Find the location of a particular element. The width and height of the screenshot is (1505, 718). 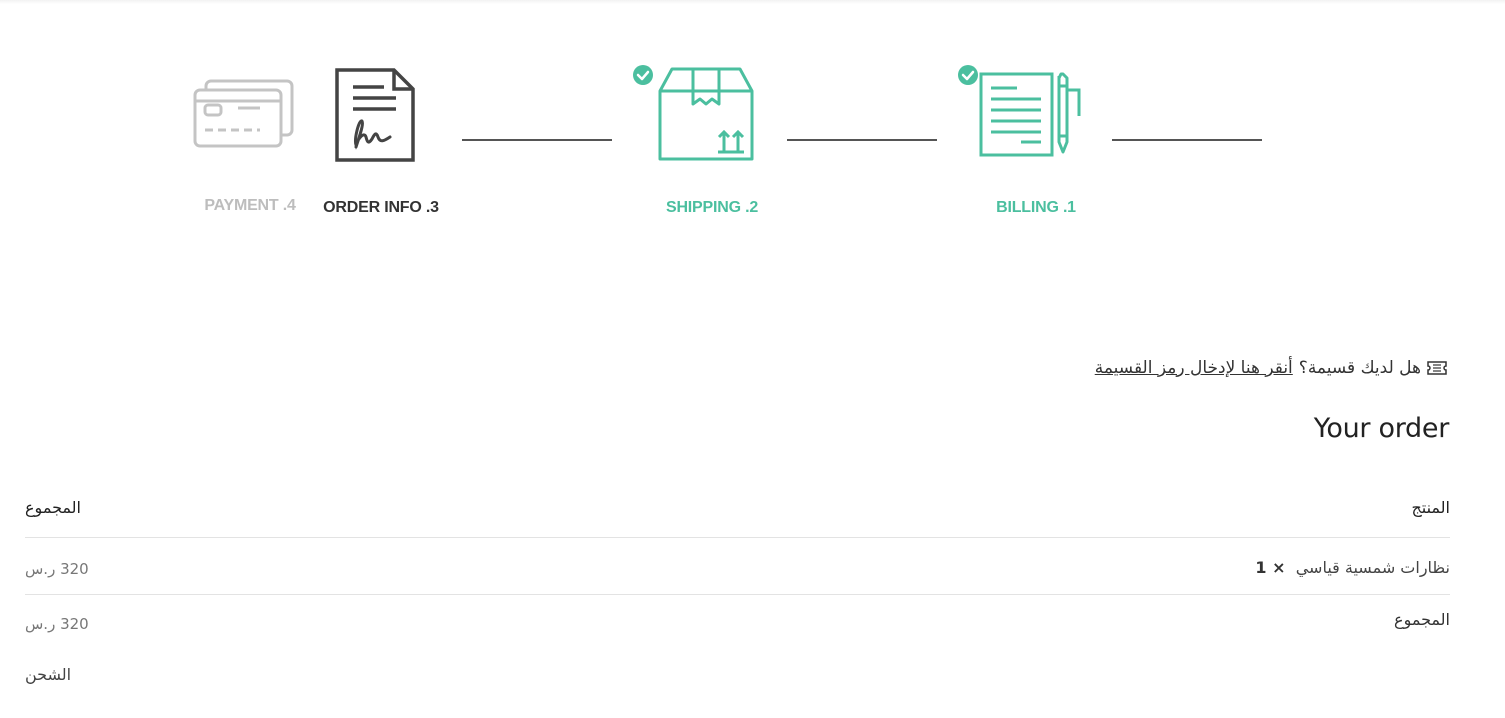

step-shipping-label: SHIPPING .2 is located at coordinates (712, 207).